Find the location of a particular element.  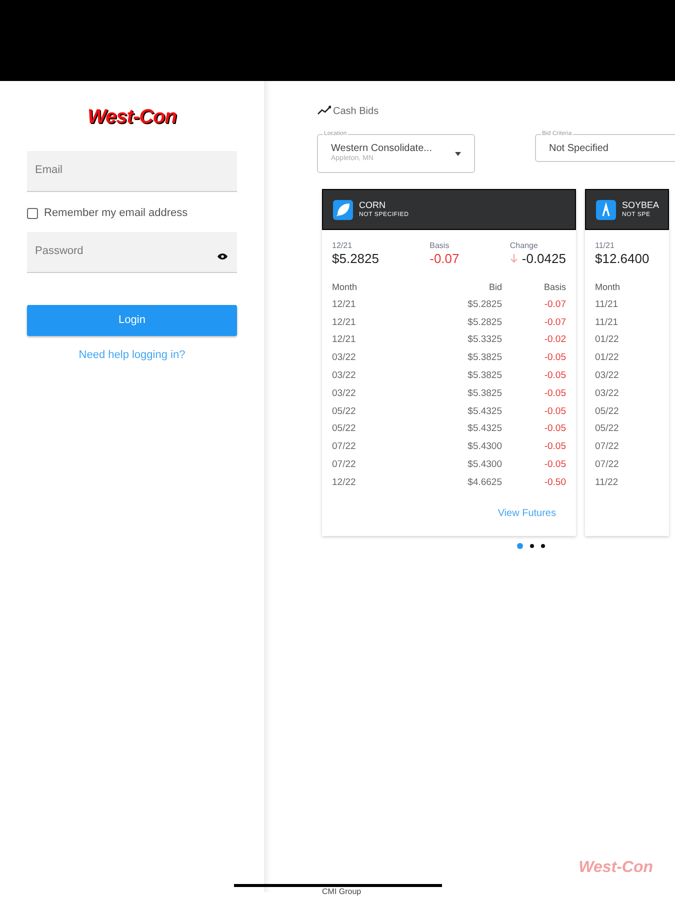

bid-criteria-select: Not Specified is located at coordinates (605, 148).